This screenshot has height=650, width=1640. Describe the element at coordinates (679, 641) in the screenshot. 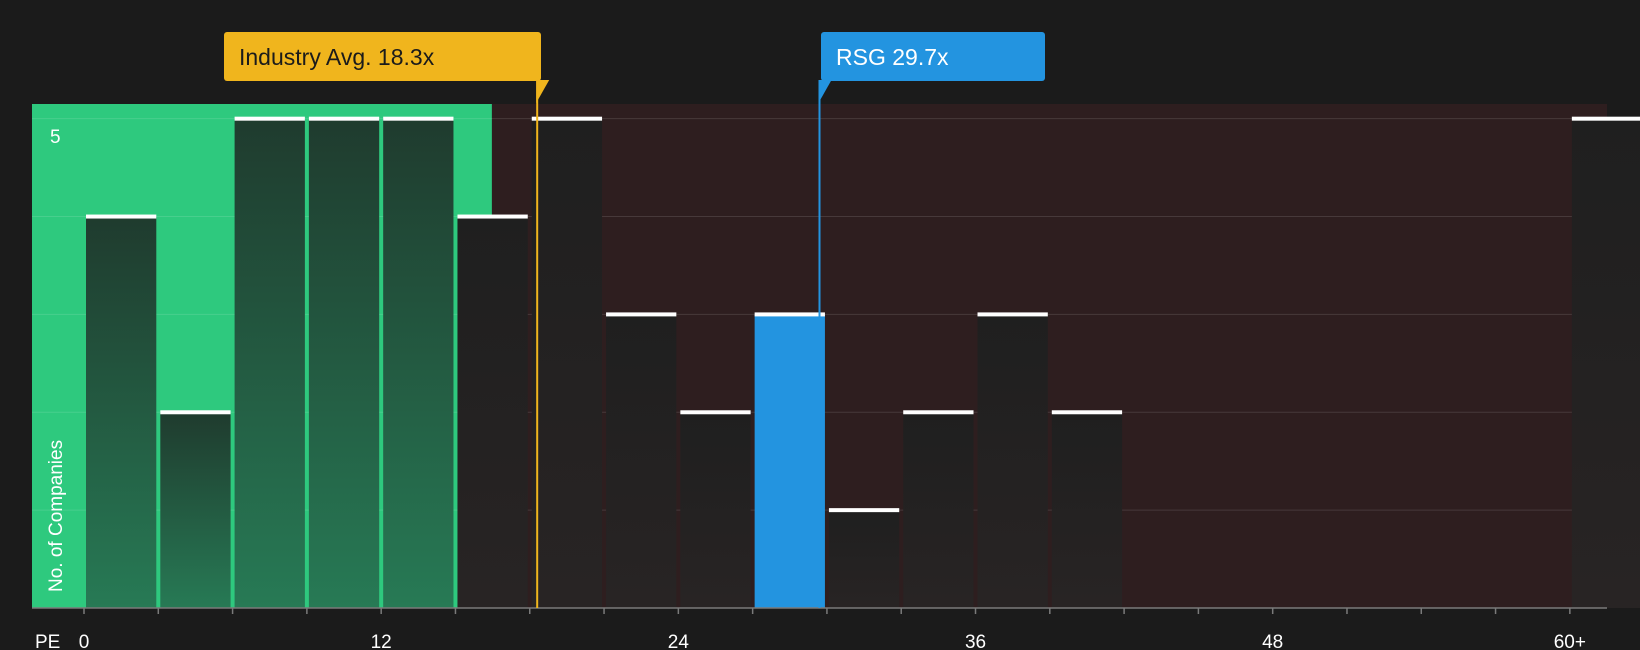

I see `x-tick-label: 24` at that location.